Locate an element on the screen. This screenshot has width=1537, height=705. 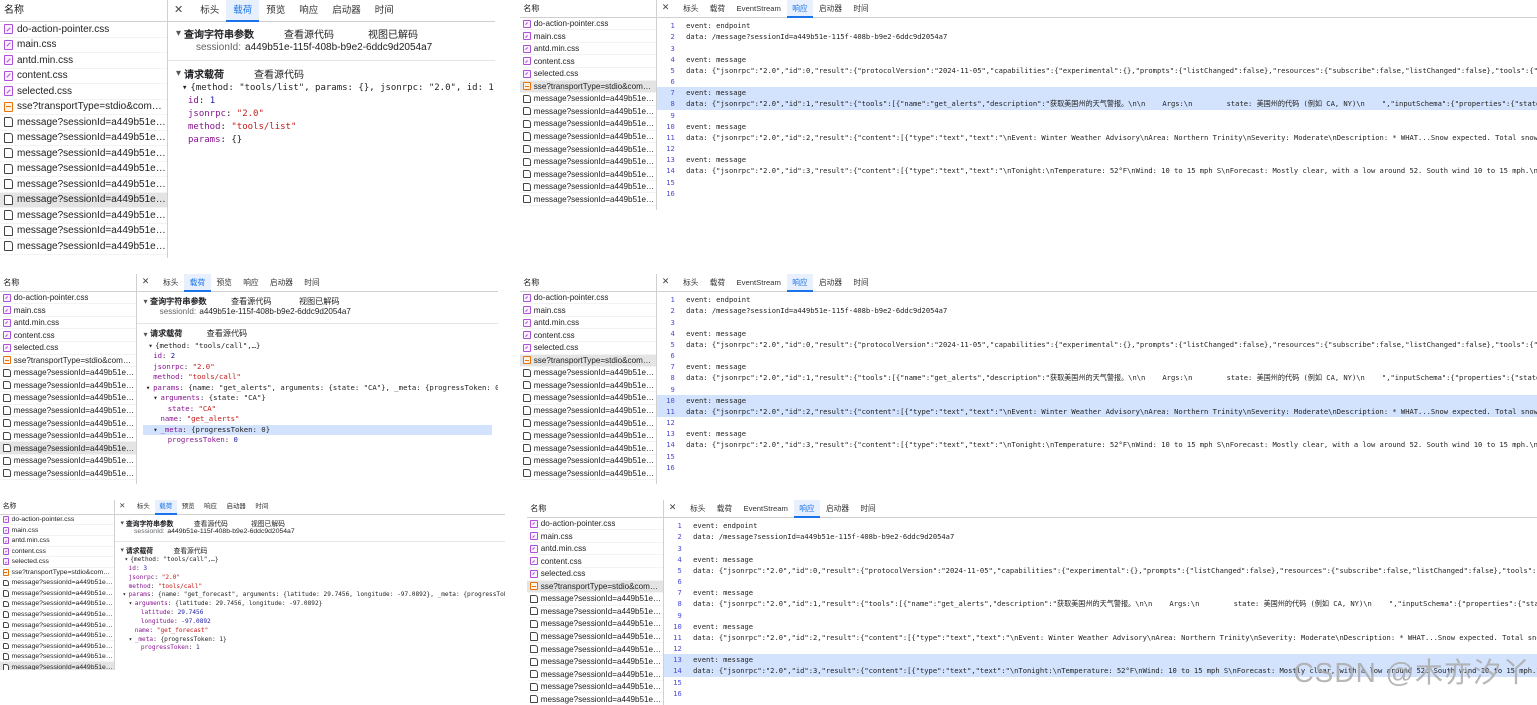
payload-field: ▾ _meta: {progressToken: 0} is located at coordinates (317, 430).